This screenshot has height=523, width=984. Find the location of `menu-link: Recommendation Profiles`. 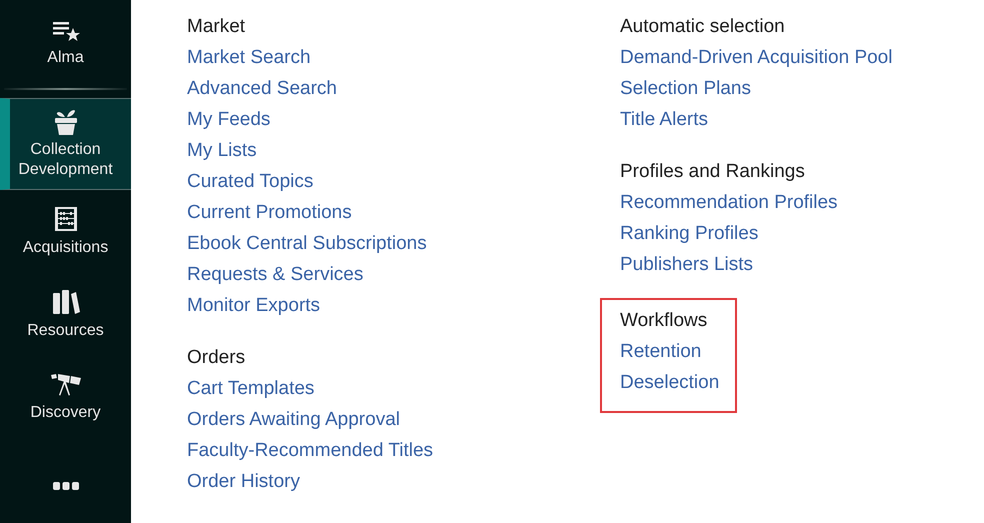

menu-link: Recommendation Profiles is located at coordinates (729, 203).